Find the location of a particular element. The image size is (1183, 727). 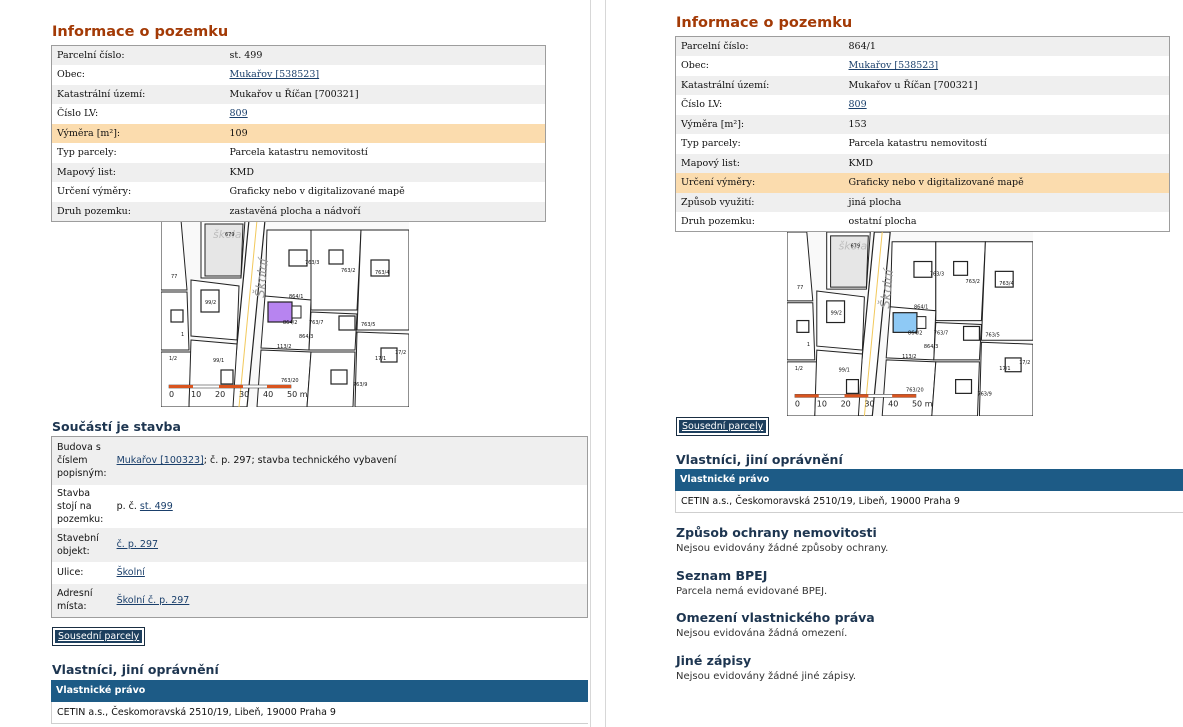

scale-label: 40 is located at coordinates (268, 394).